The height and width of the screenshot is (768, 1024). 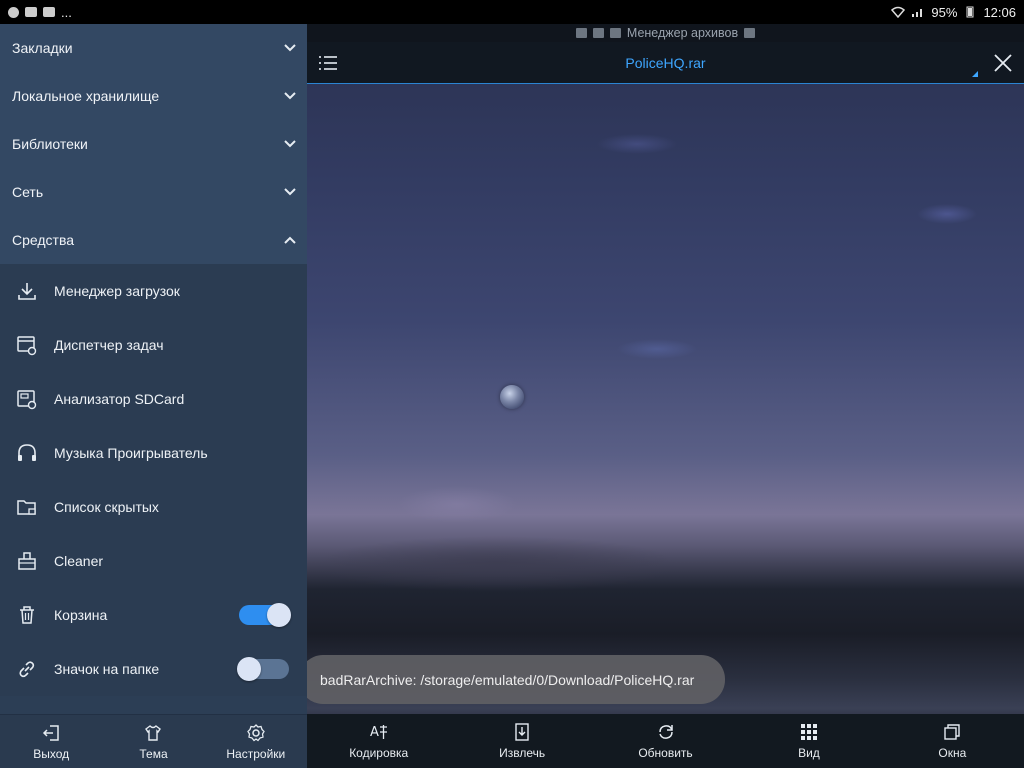 What do you see at coordinates (598, 33) in the screenshot?
I see `storage-icon` at bounding box center [598, 33].